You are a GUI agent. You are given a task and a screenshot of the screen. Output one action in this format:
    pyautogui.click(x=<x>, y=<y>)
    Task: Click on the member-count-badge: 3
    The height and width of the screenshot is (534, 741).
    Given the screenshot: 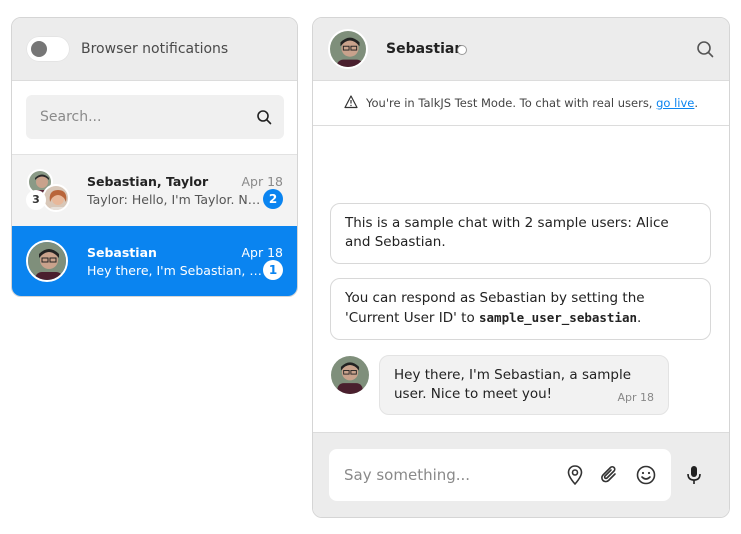 What is the action you would take?
    pyautogui.click(x=36, y=200)
    